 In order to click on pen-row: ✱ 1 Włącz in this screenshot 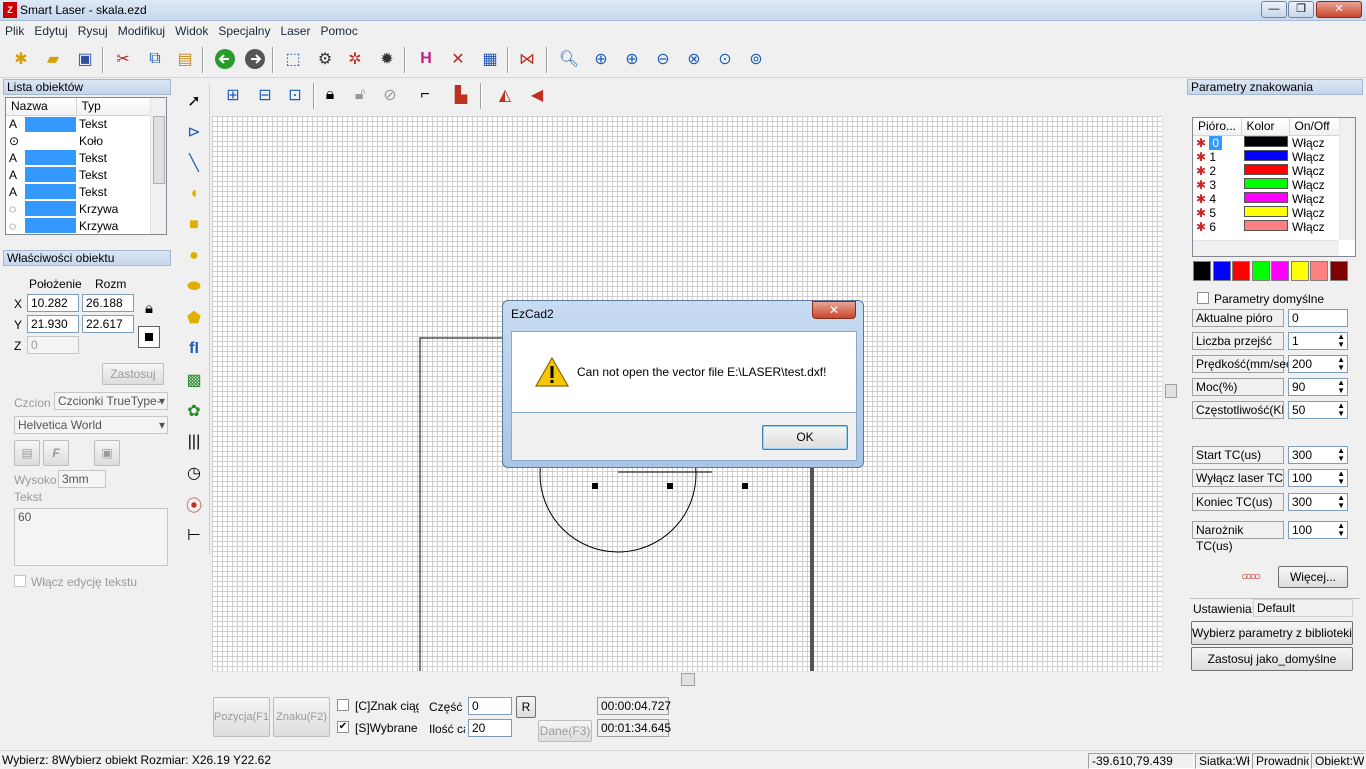, I will do `click(1267, 156)`.